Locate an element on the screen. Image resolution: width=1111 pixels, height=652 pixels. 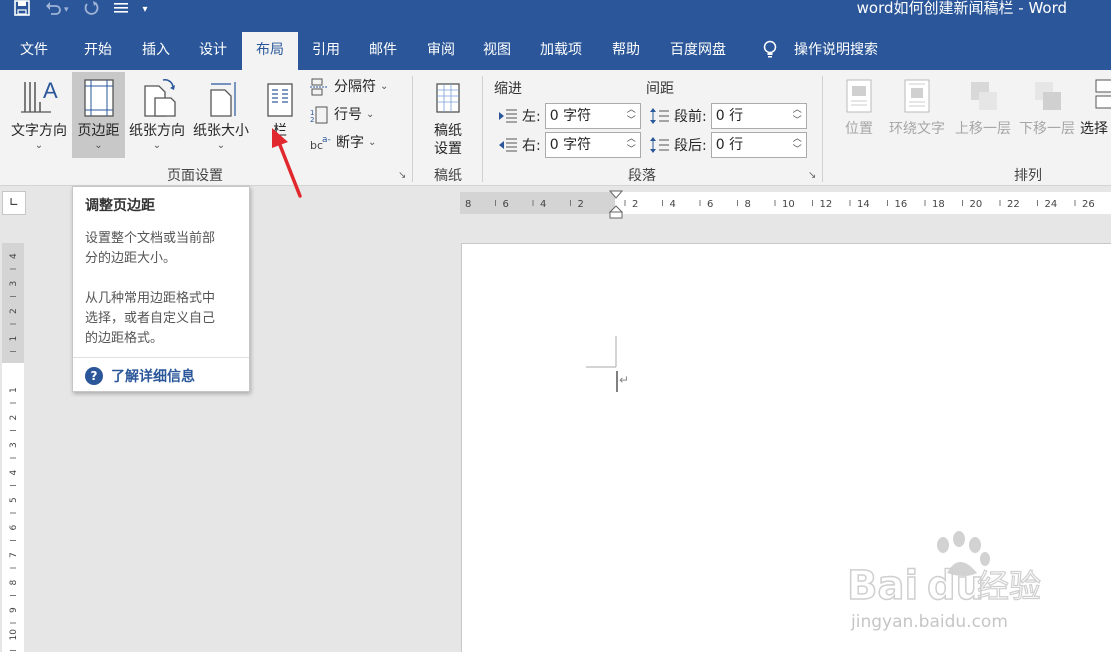
tab-baidu-netdisk: 百度网盘 is located at coordinates (698, 51).